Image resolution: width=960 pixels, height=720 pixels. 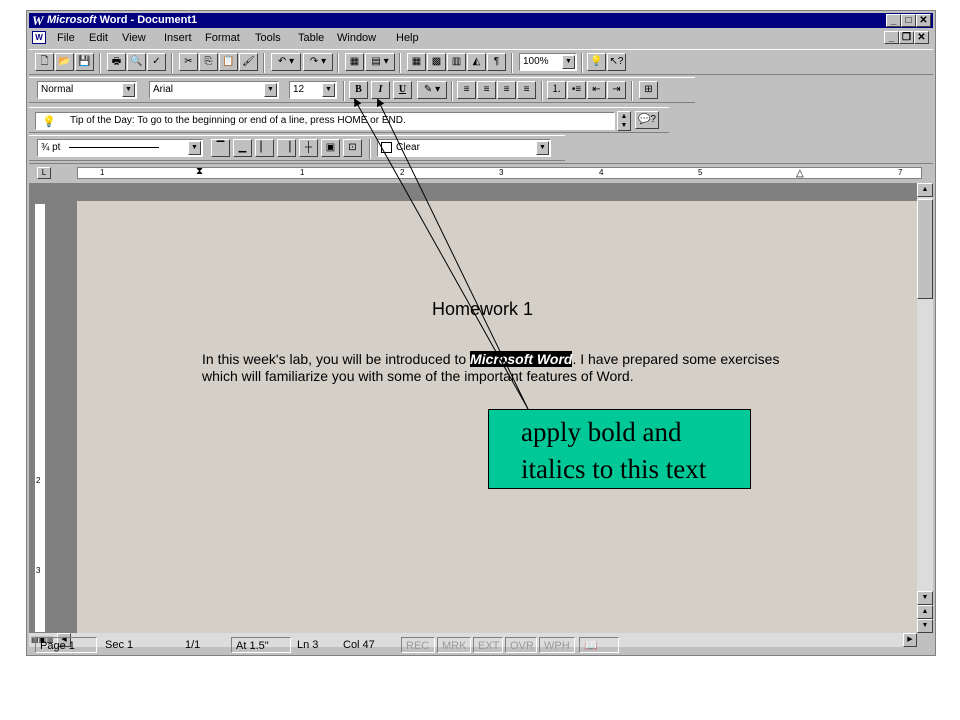 What do you see at coordinates (925, 598) in the screenshot?
I see `scroll-down-icon: ▼` at bounding box center [925, 598].